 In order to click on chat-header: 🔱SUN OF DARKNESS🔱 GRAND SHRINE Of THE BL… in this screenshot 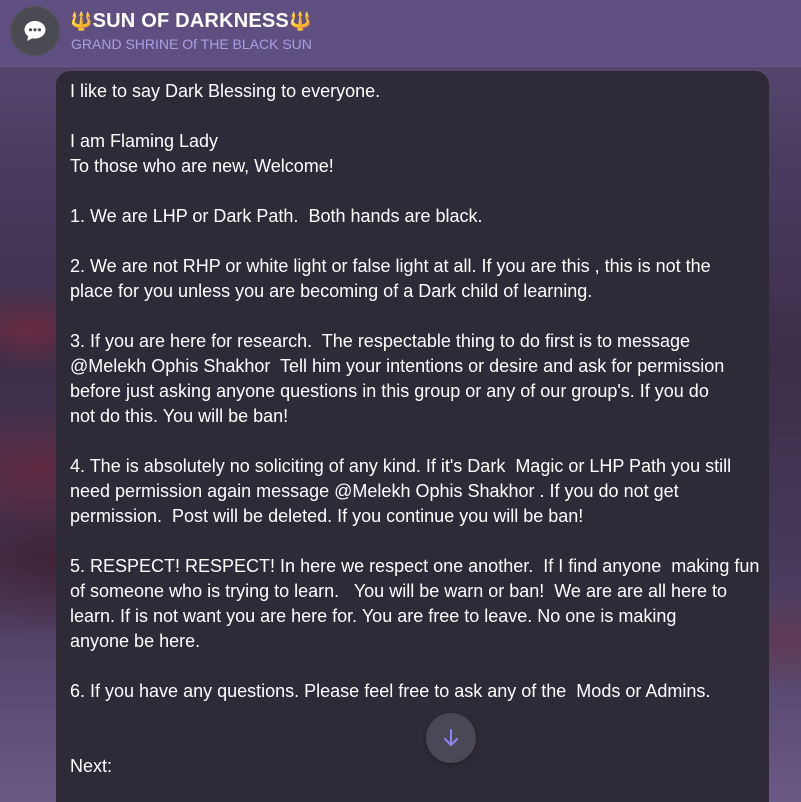, I will do `click(400, 33)`.